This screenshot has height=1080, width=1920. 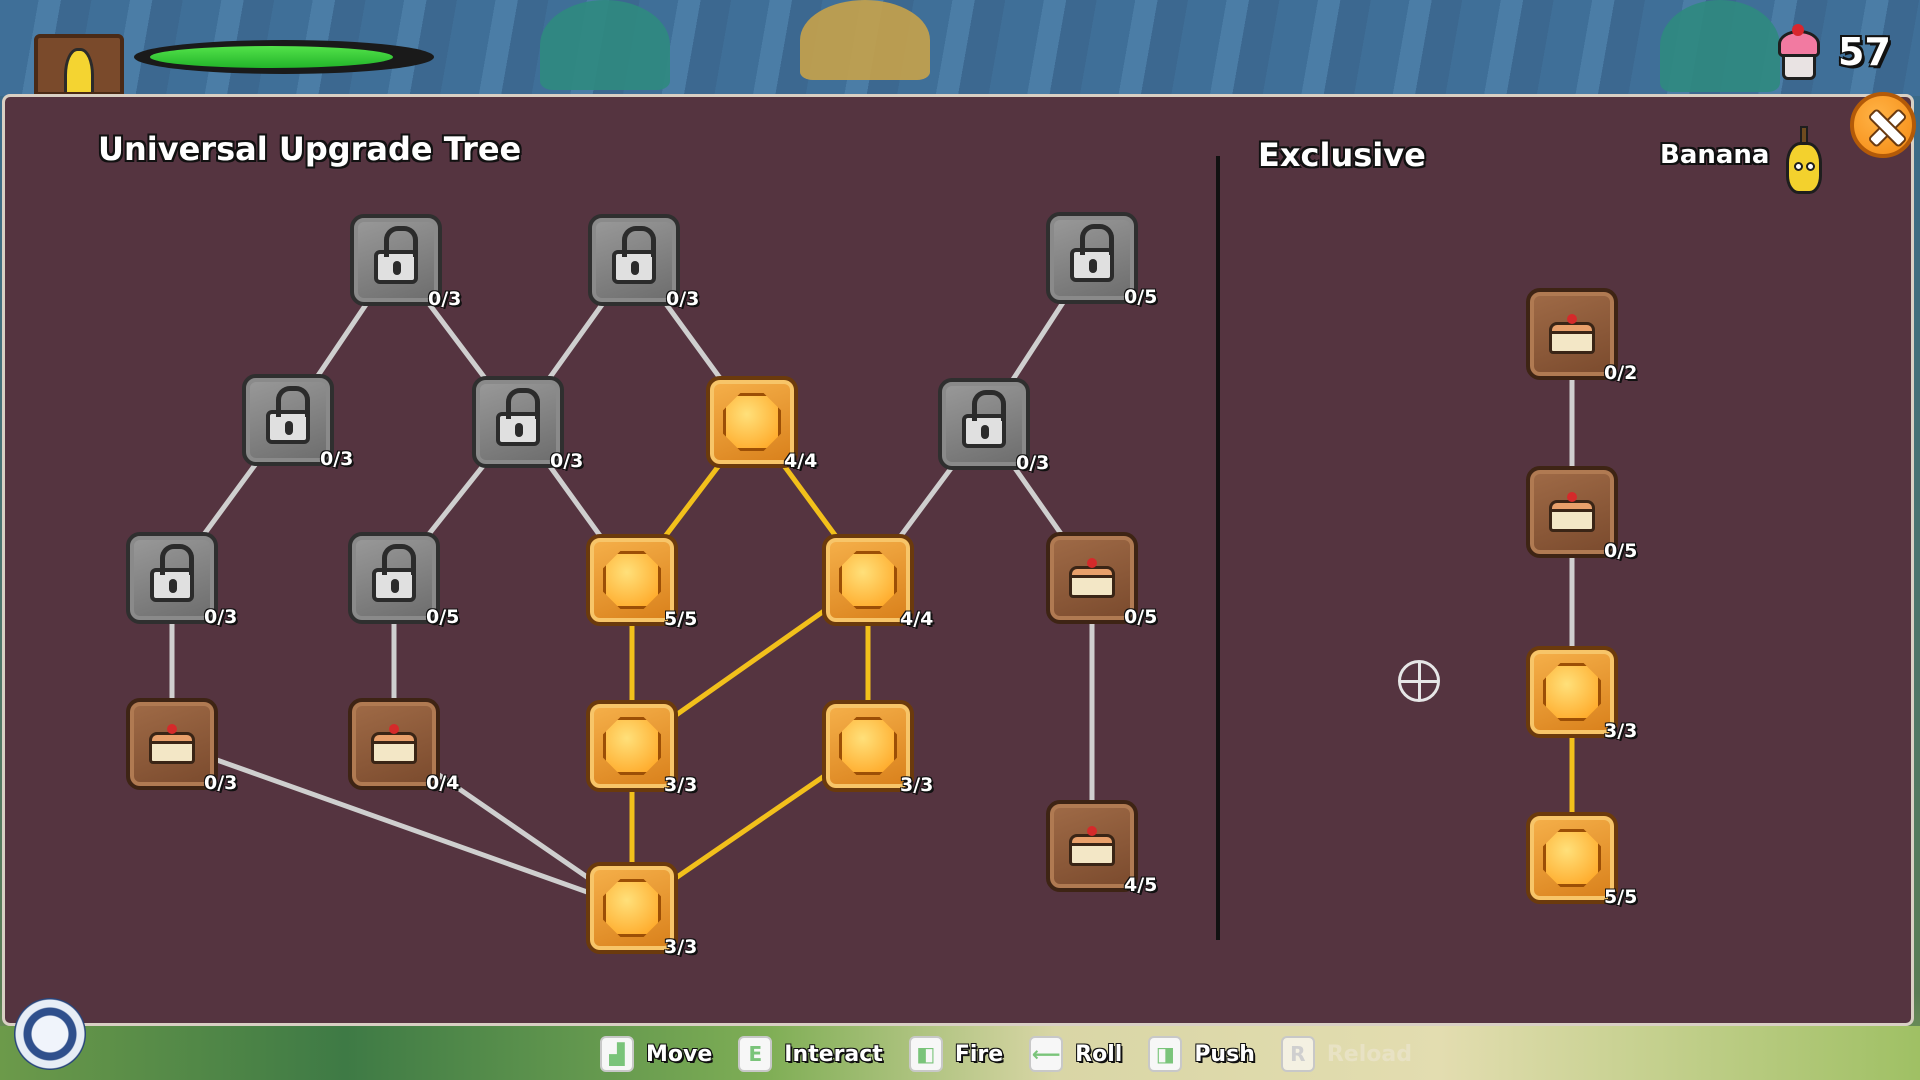 What do you see at coordinates (50, 1034) in the screenshot?
I see `settings-gear-icon` at bounding box center [50, 1034].